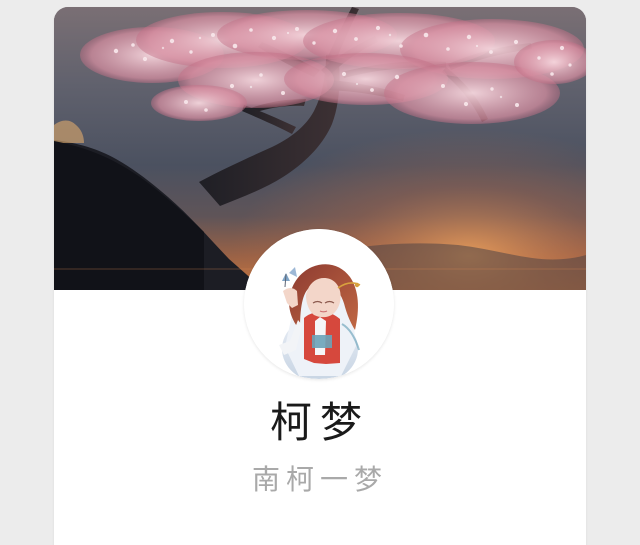 The height and width of the screenshot is (545, 640). I want to click on avatar-illustration, so click(319, 304).